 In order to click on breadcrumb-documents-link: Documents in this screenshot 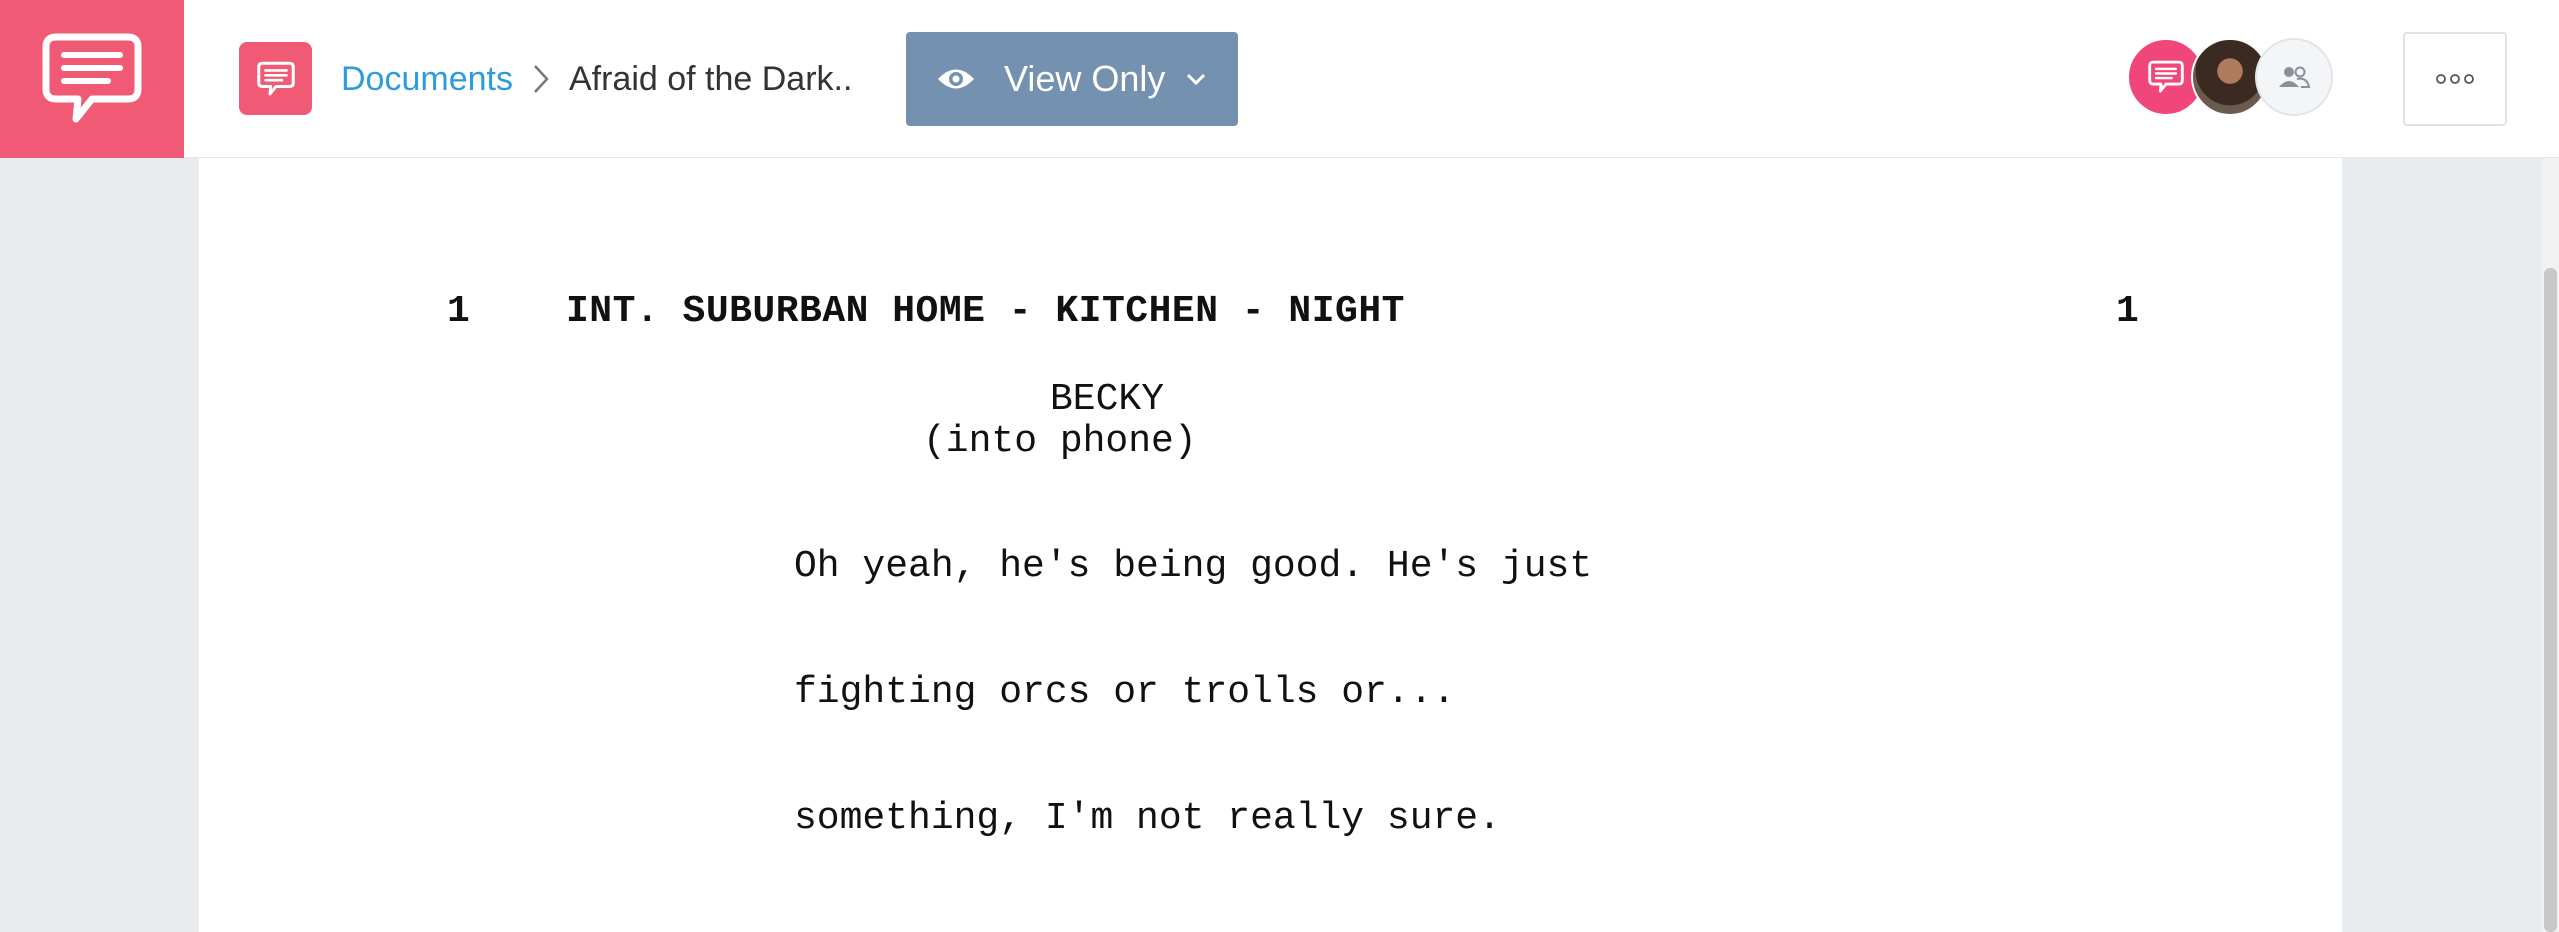, I will do `click(427, 79)`.